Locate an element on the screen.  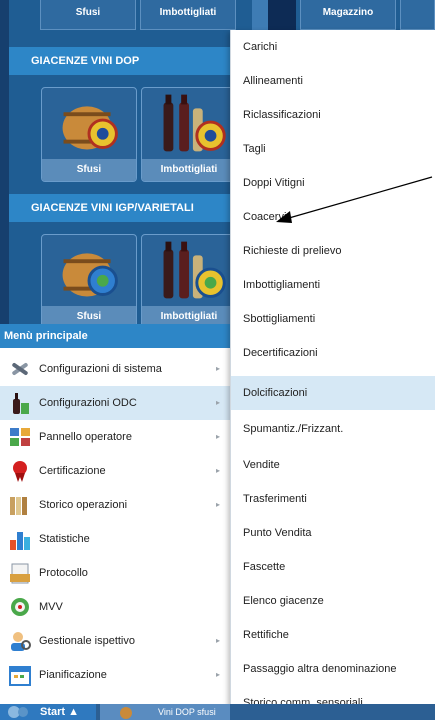
menu-item-configurazioni-odc: Configurazioni ODC ▸ is located at coordinates (115, 403).